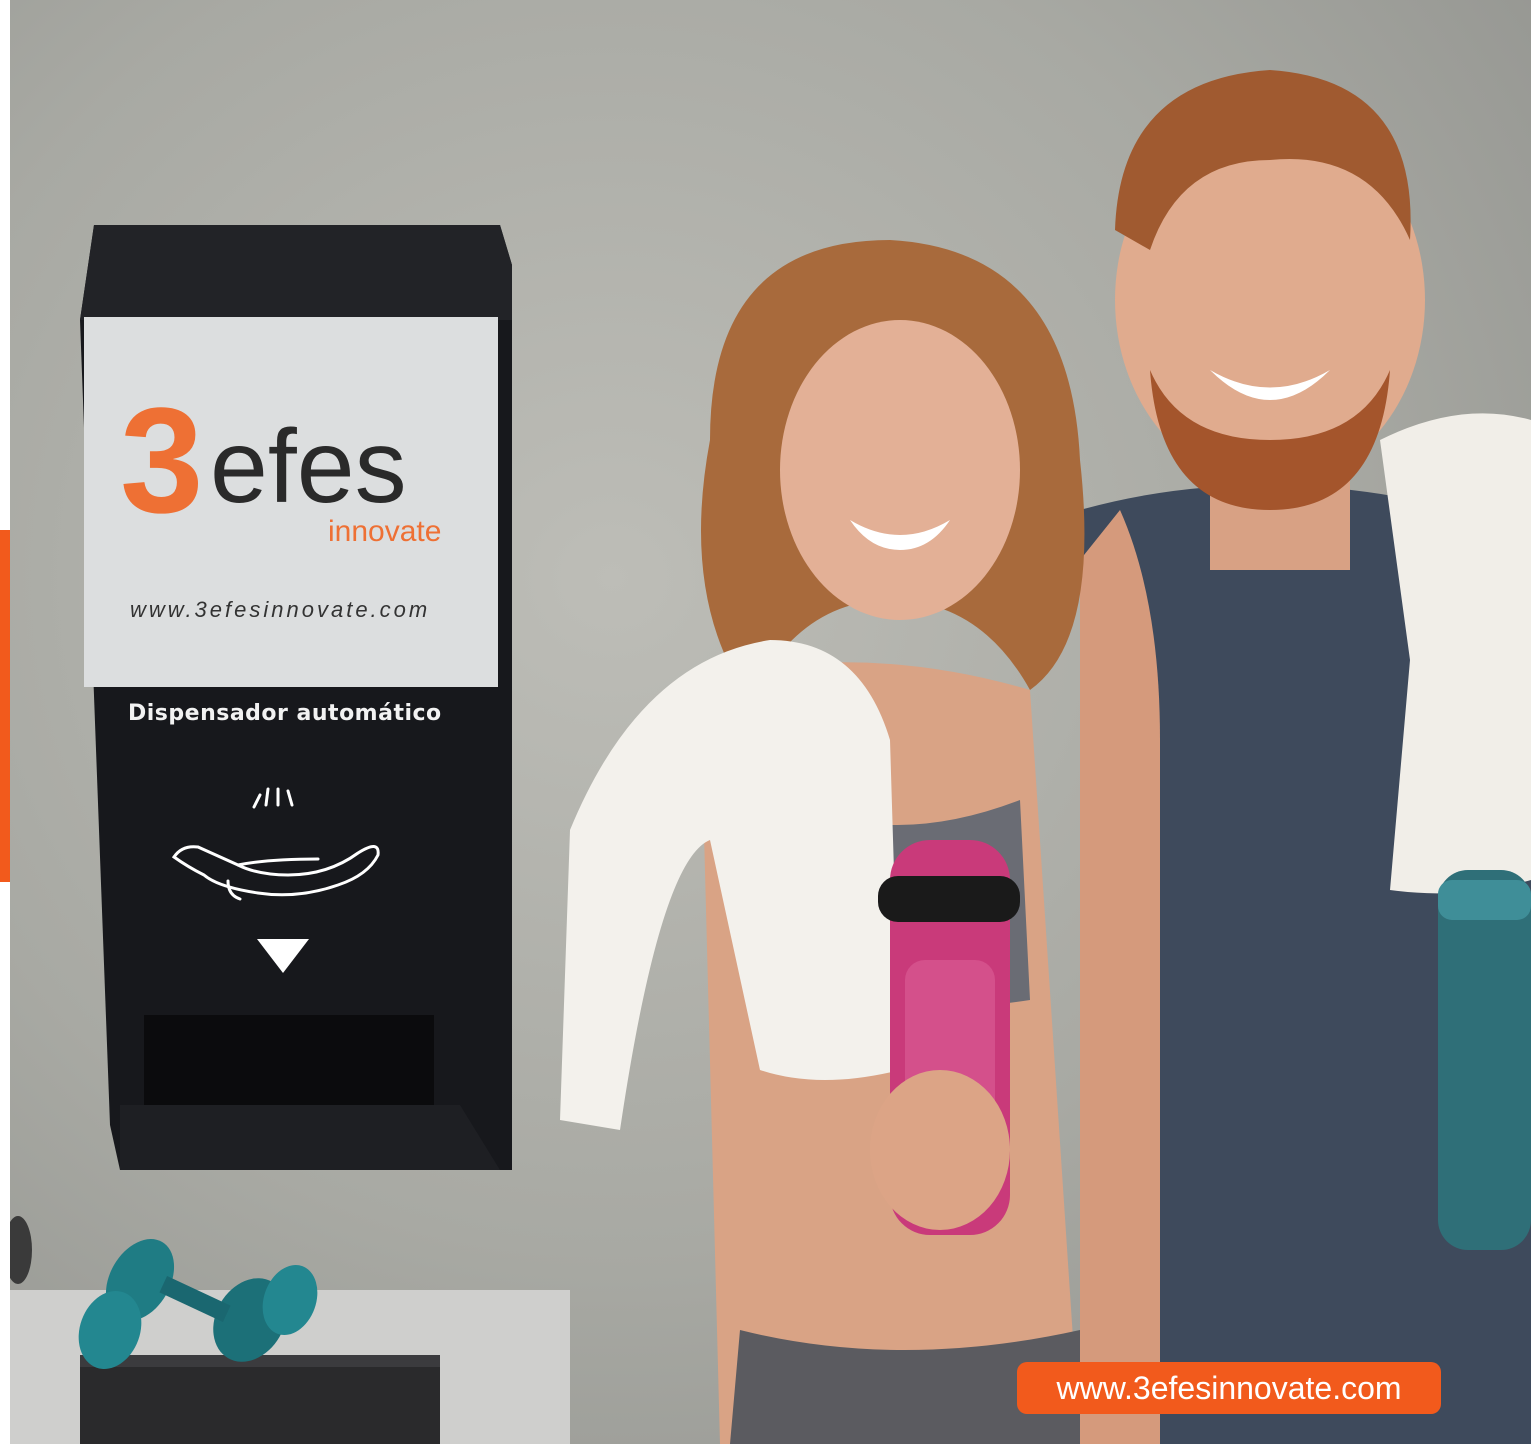 The image size is (1531, 1444). Describe the element at coordinates (1229, 1388) in the screenshot. I see `website-url-badge: www.3efesinnovate.com` at that location.